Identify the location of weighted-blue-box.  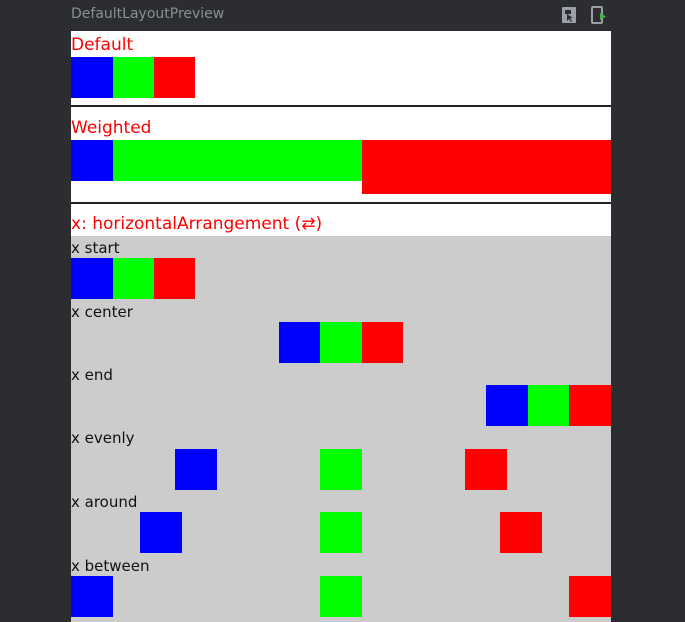
(92, 160).